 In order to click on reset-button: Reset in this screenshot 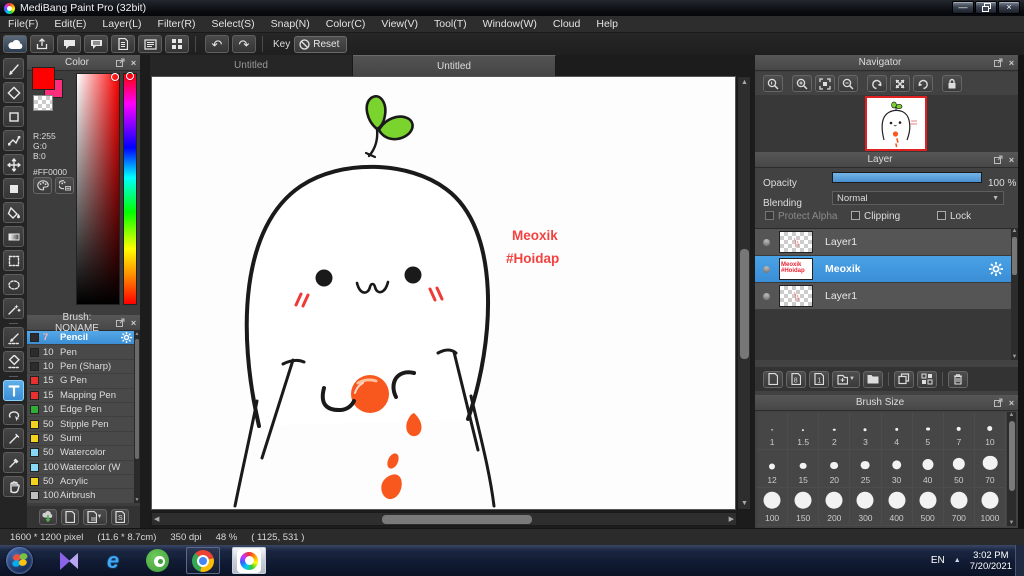, I will do `click(321, 44)`.